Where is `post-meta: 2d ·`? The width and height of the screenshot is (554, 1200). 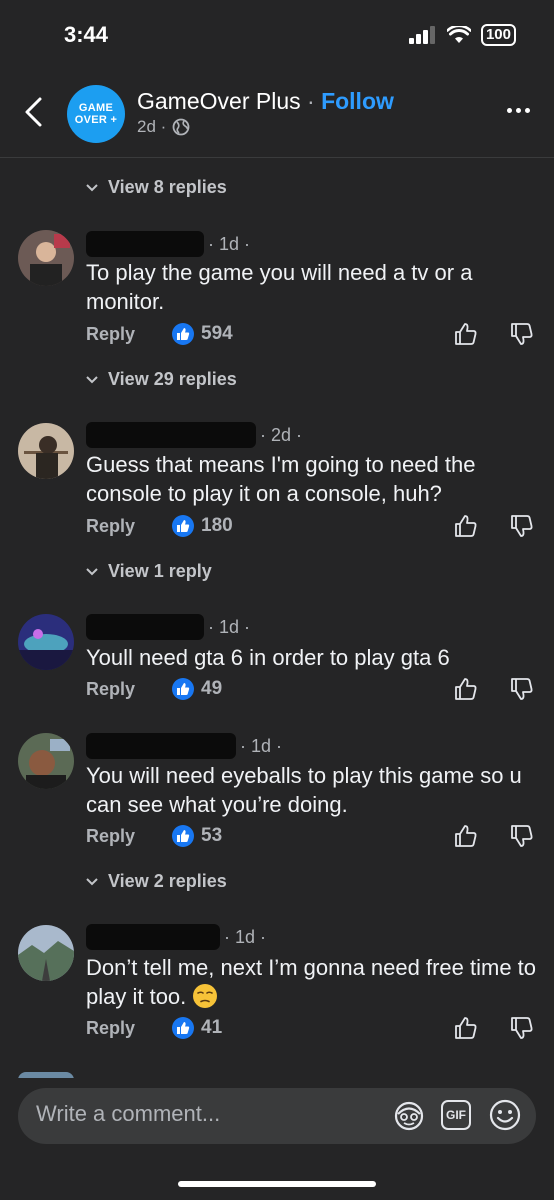
post-meta: 2d · is located at coordinates (163, 127).